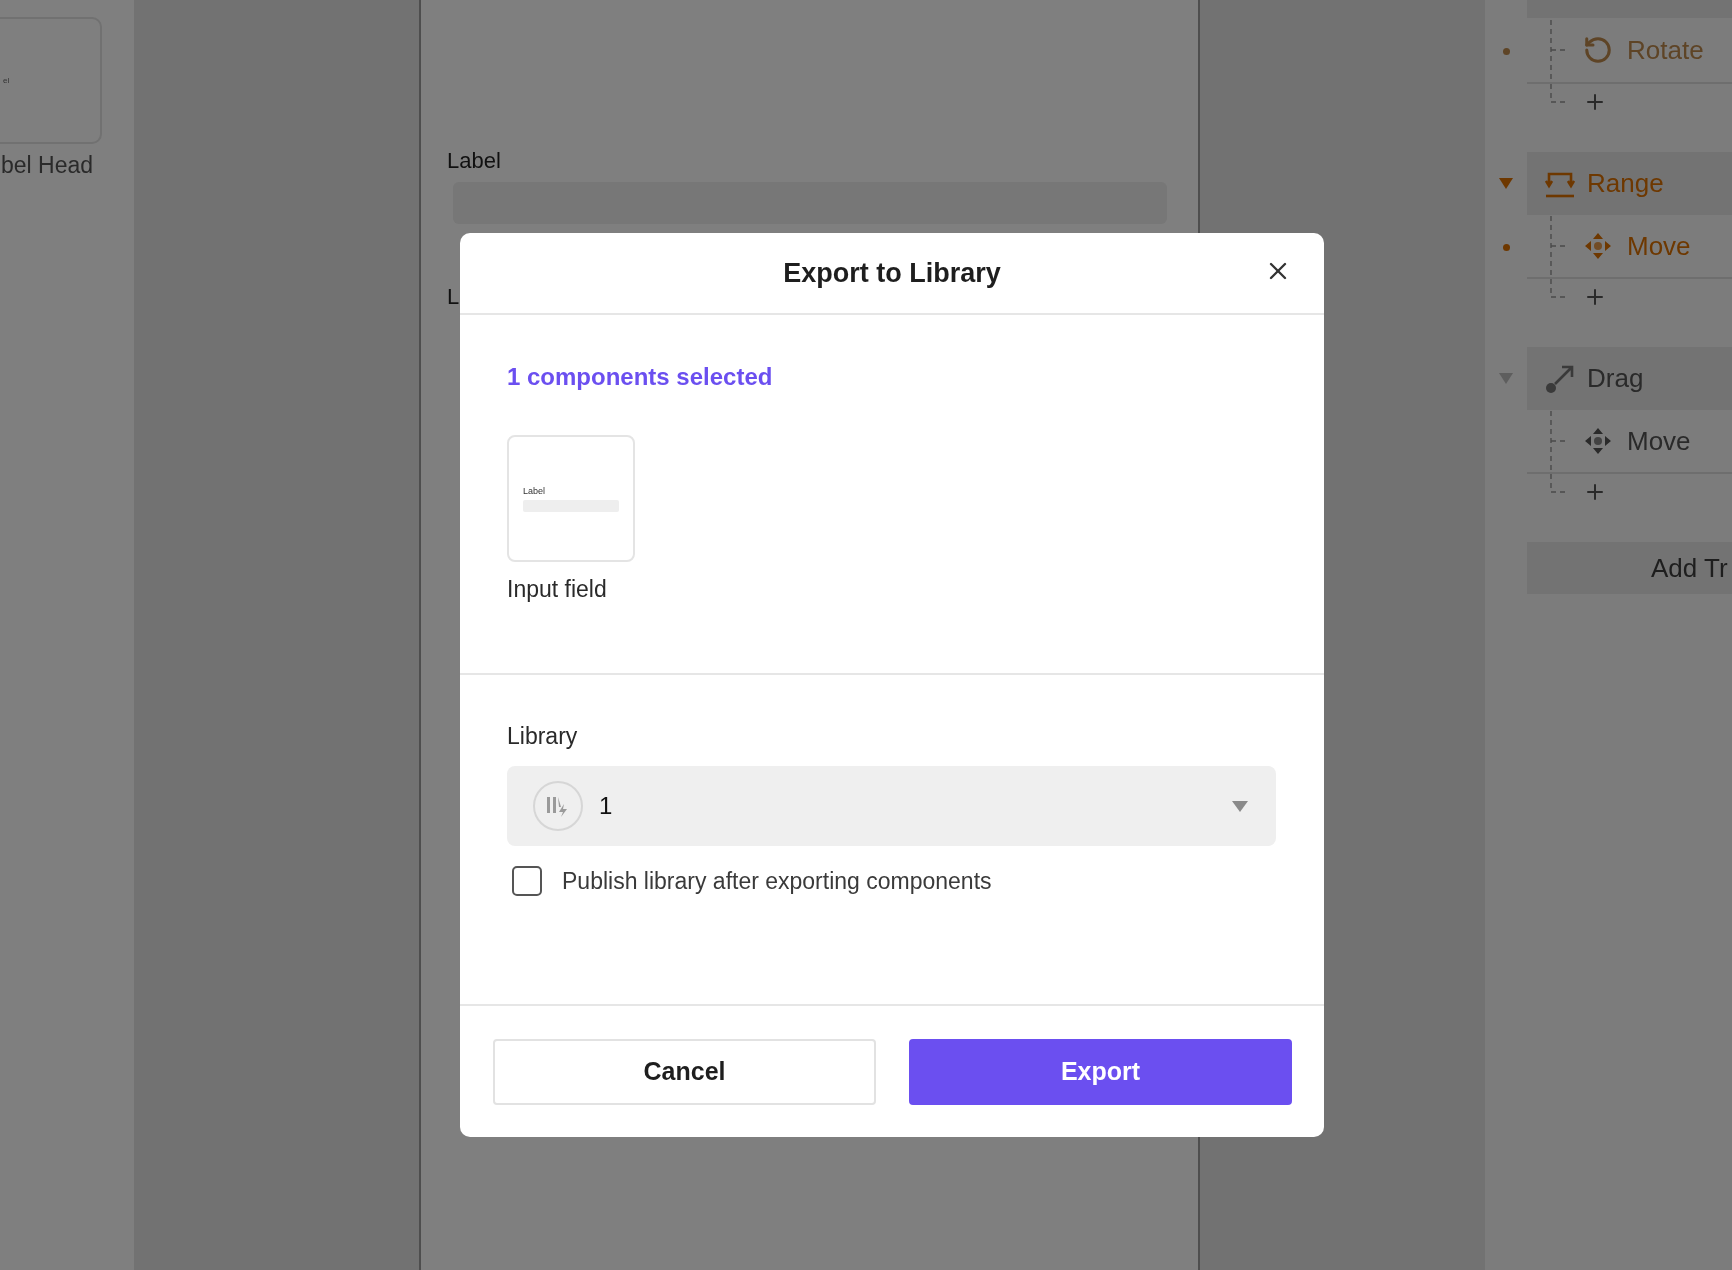 The height and width of the screenshot is (1270, 1732). What do you see at coordinates (453, 297) in the screenshot?
I see `field-label: L` at bounding box center [453, 297].